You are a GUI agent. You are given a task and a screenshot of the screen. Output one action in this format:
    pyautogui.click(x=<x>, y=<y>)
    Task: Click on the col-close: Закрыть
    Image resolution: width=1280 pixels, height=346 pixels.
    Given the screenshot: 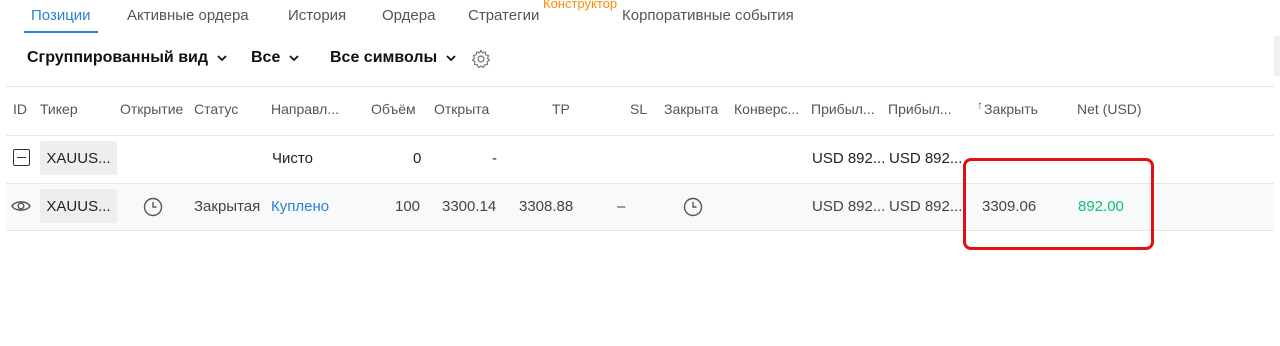 What is the action you would take?
    pyautogui.click(x=1011, y=109)
    